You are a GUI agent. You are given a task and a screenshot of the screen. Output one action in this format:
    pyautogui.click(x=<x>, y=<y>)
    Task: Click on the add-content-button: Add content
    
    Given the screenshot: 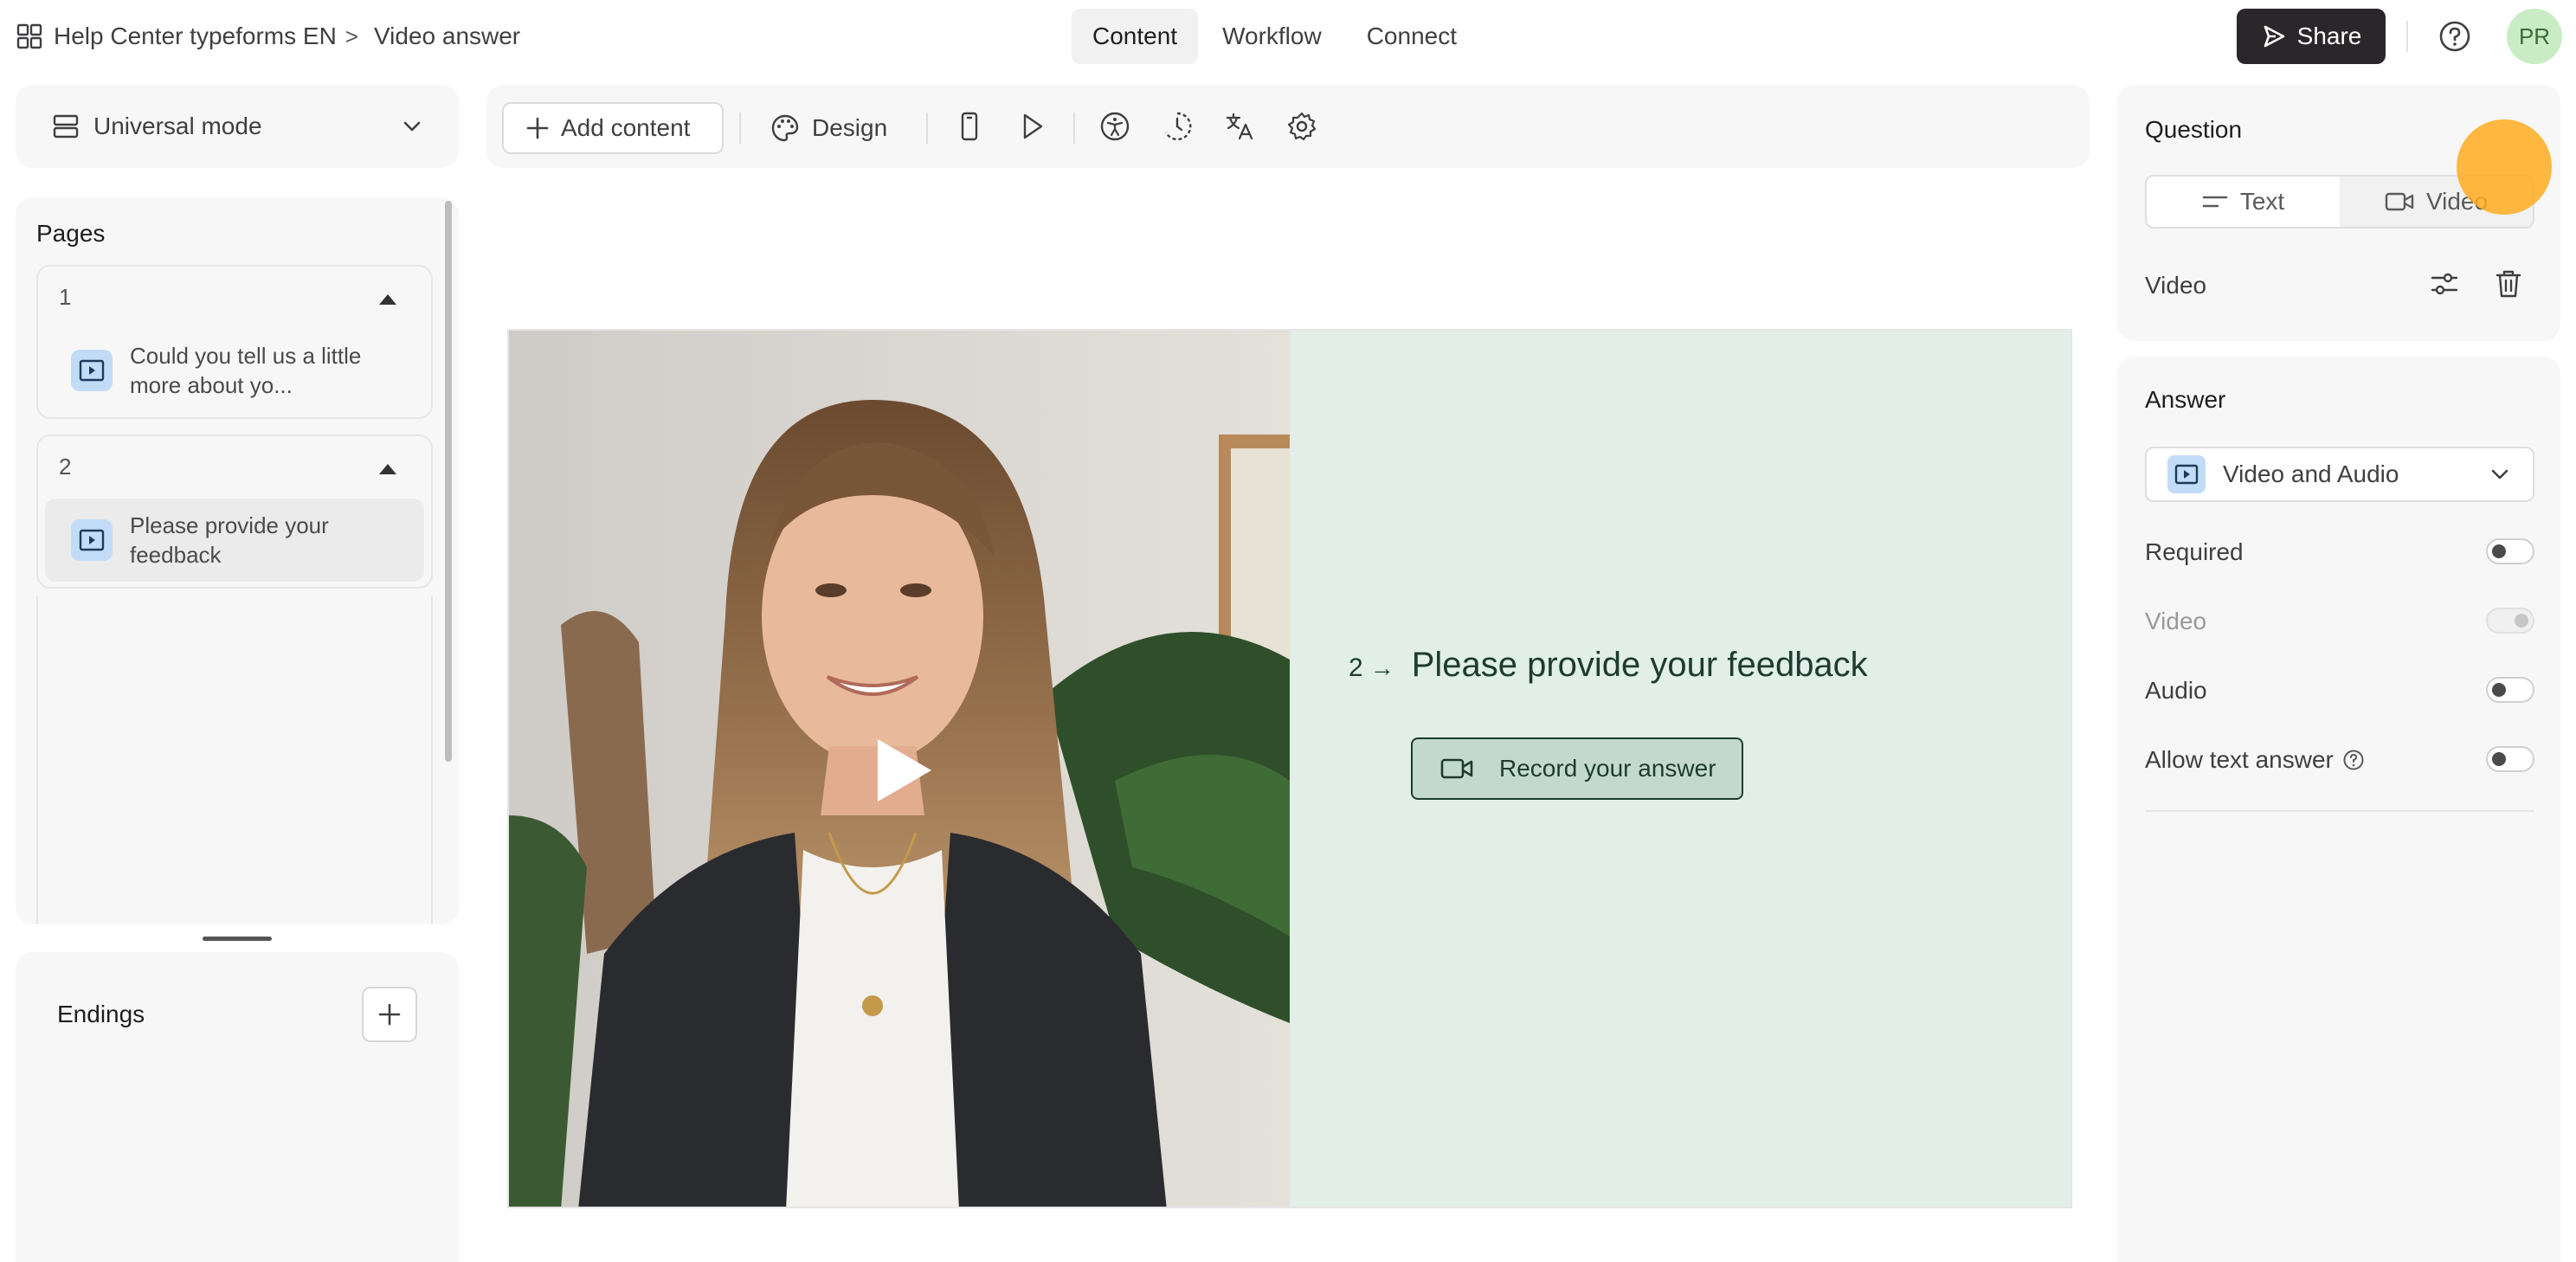 What is the action you would take?
    pyautogui.click(x=613, y=128)
    